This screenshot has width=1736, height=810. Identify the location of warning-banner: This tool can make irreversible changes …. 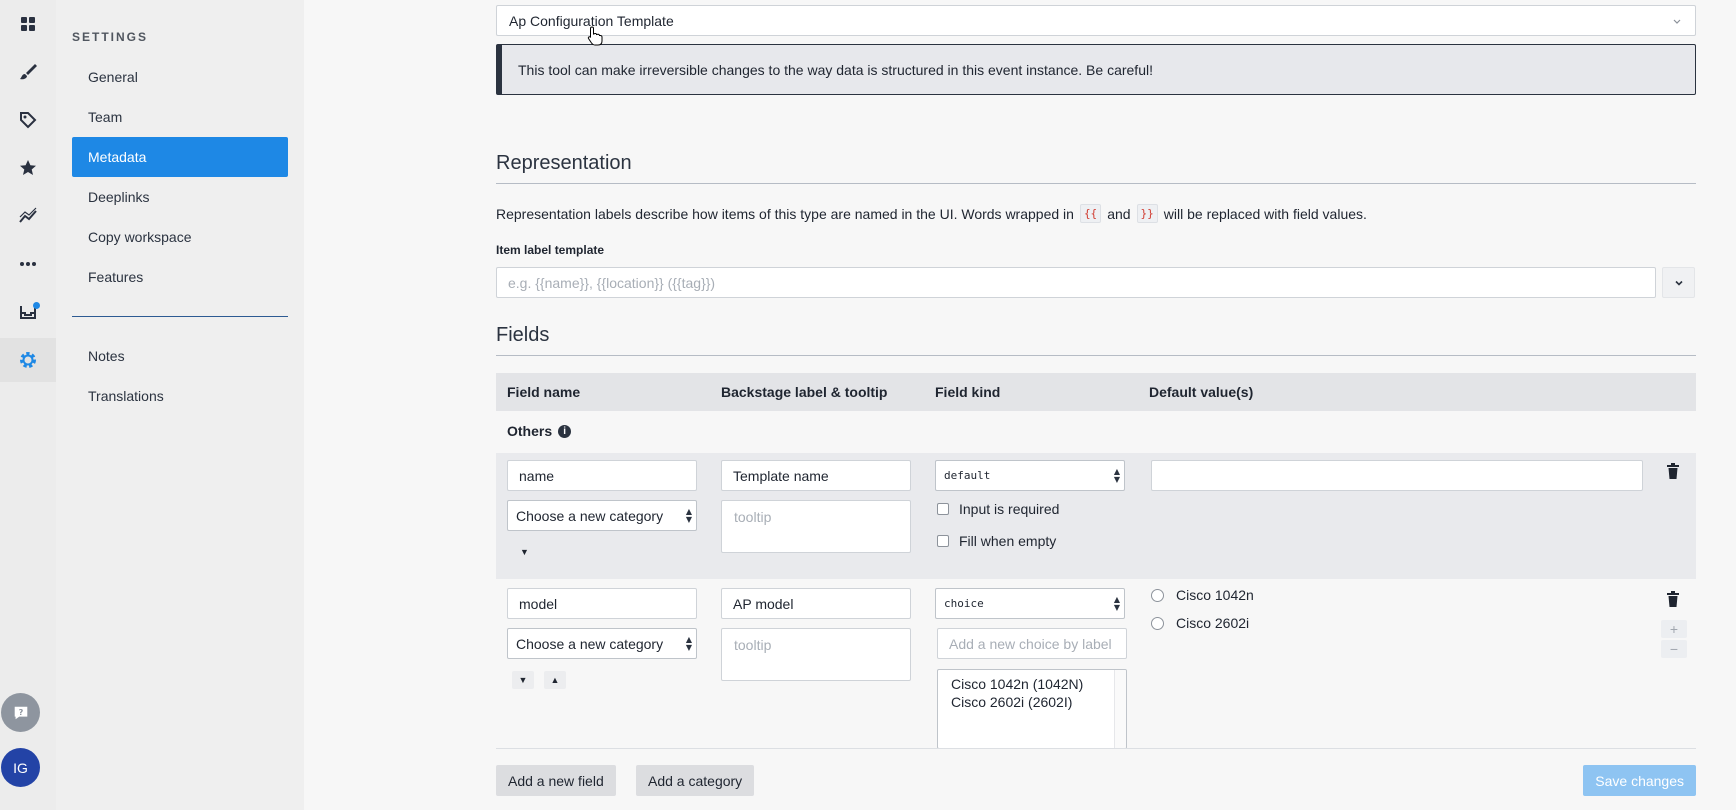
(1096, 69).